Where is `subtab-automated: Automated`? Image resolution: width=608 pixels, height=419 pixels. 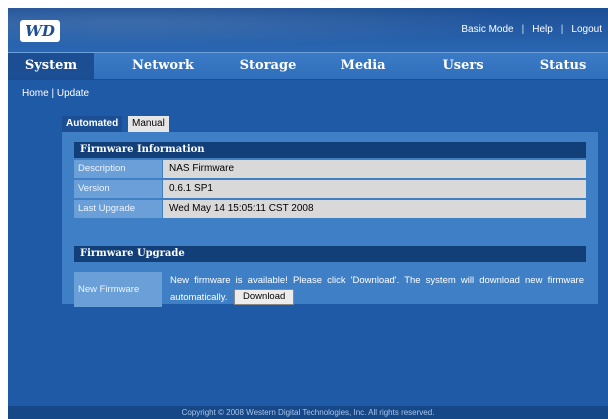 subtab-automated: Automated is located at coordinates (92, 124).